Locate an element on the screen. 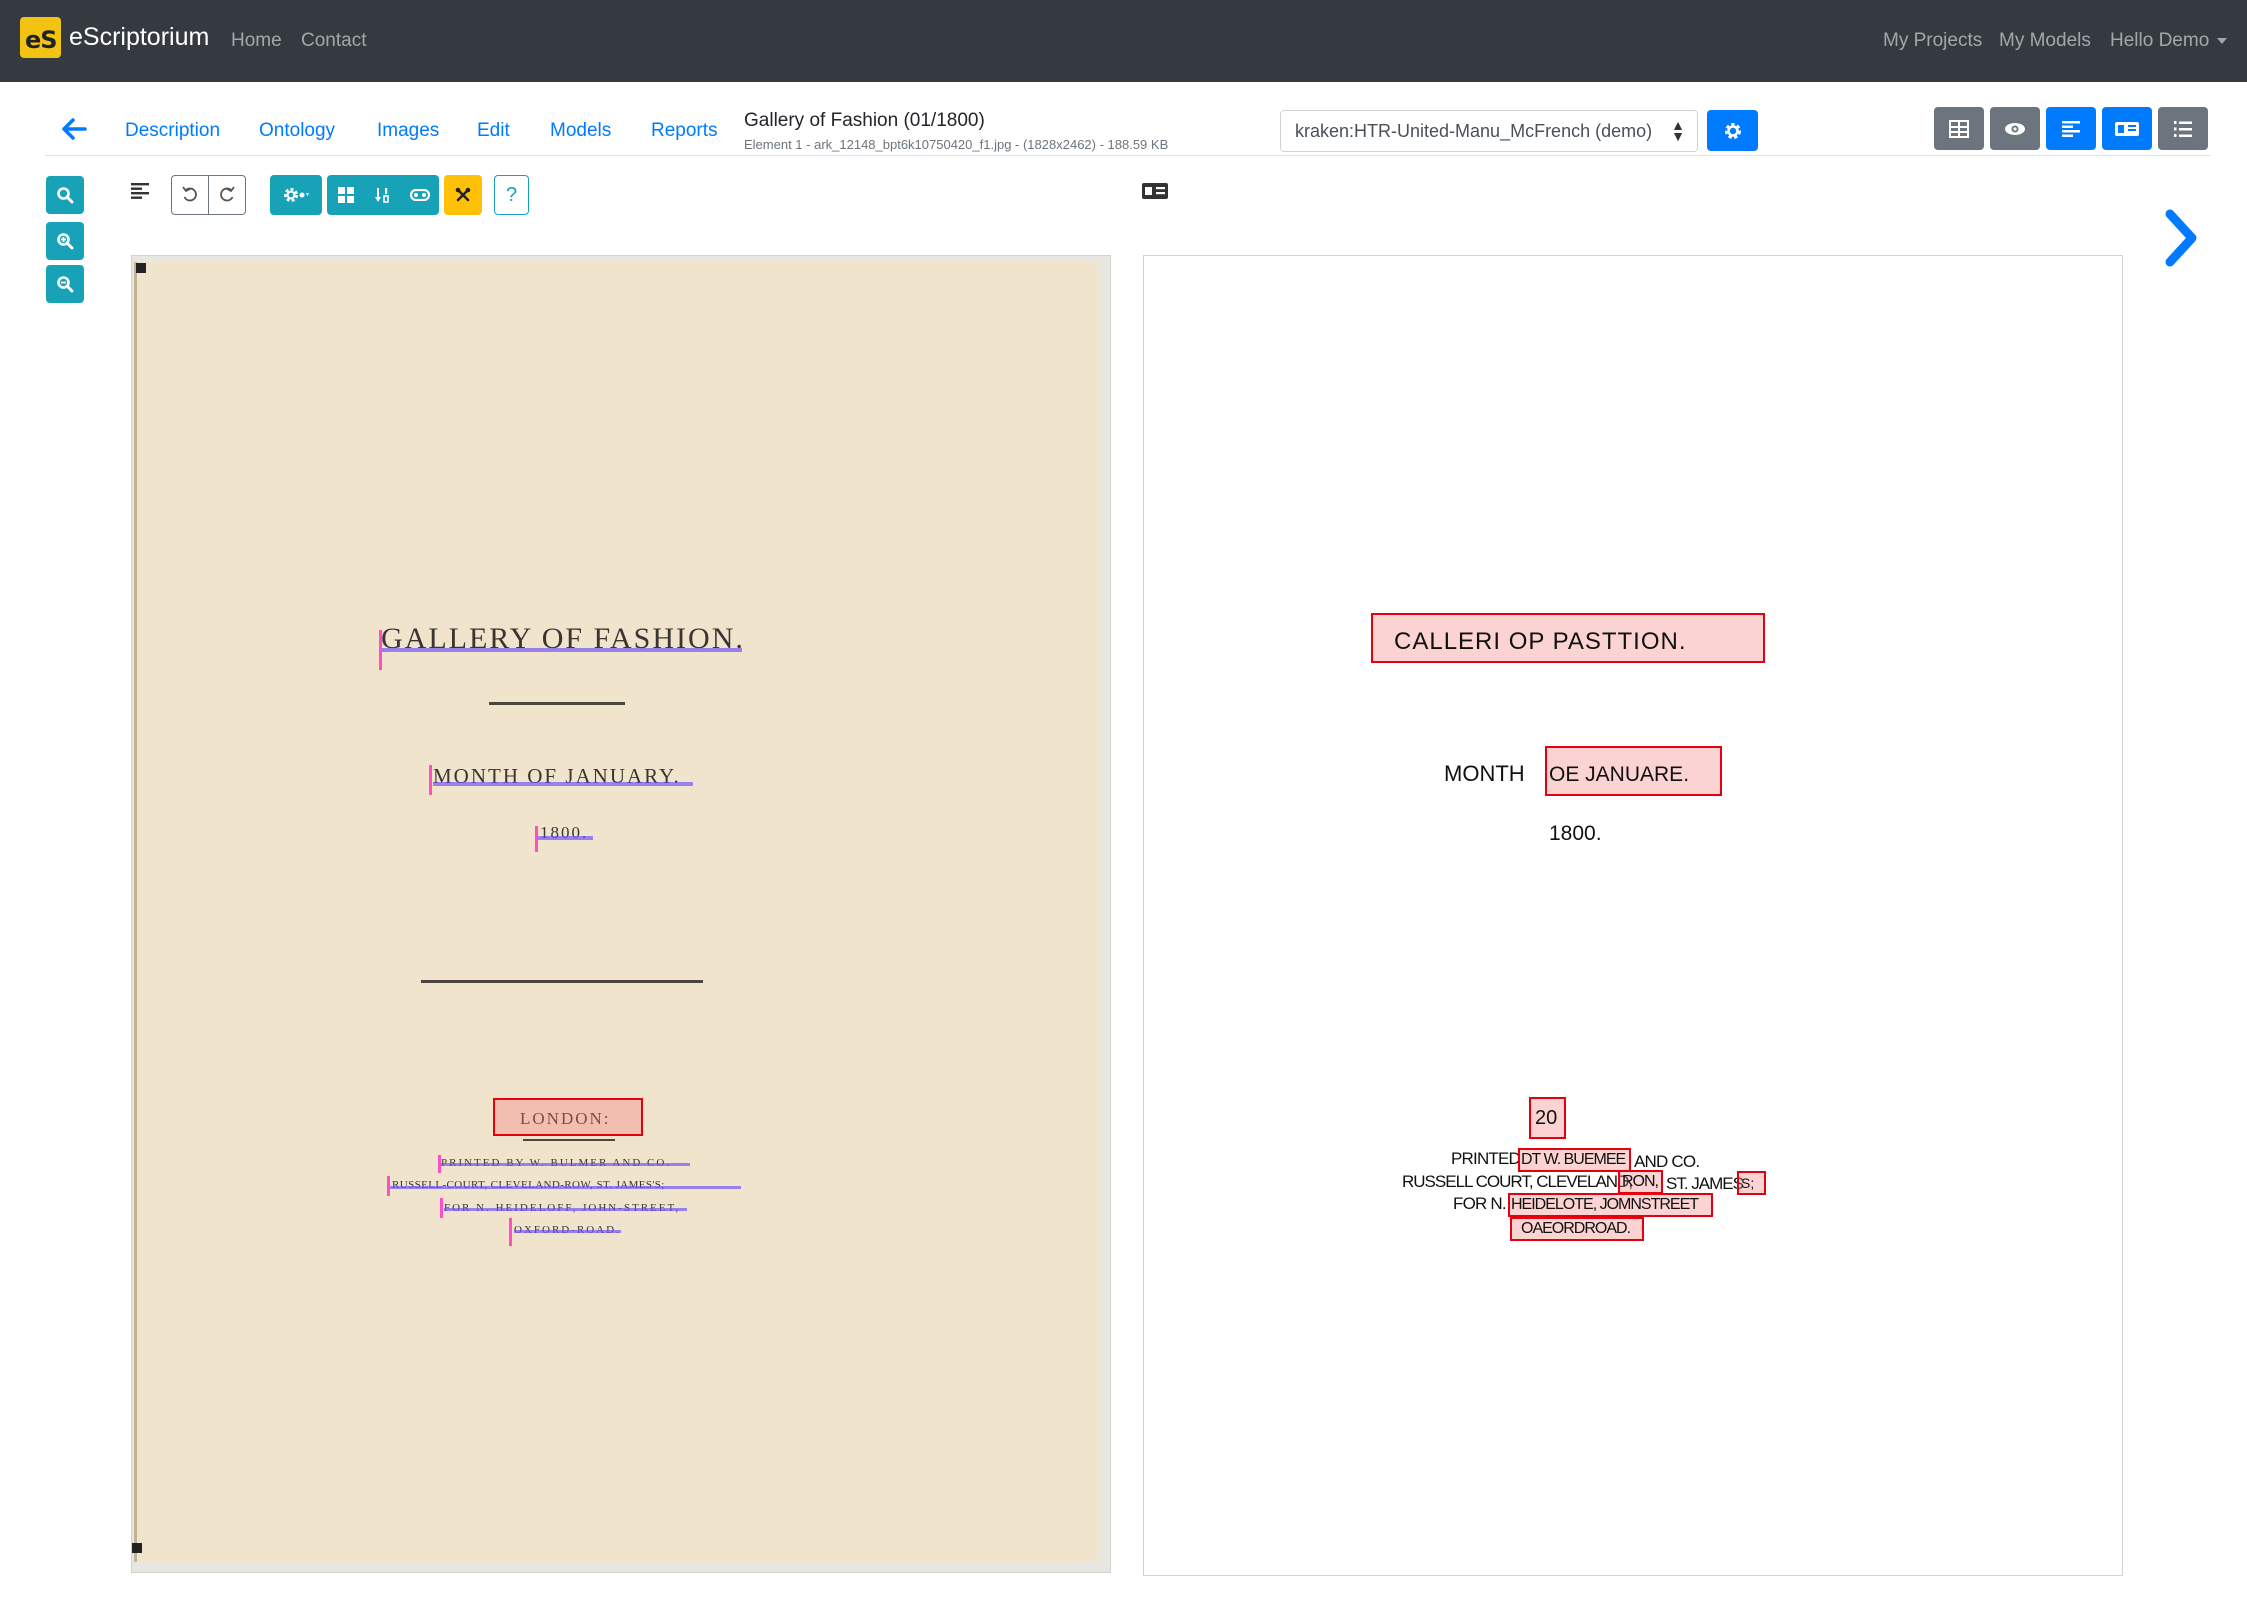 The width and height of the screenshot is (2247, 1619). toggle-line-ordering-button is located at coordinates (383, 195).